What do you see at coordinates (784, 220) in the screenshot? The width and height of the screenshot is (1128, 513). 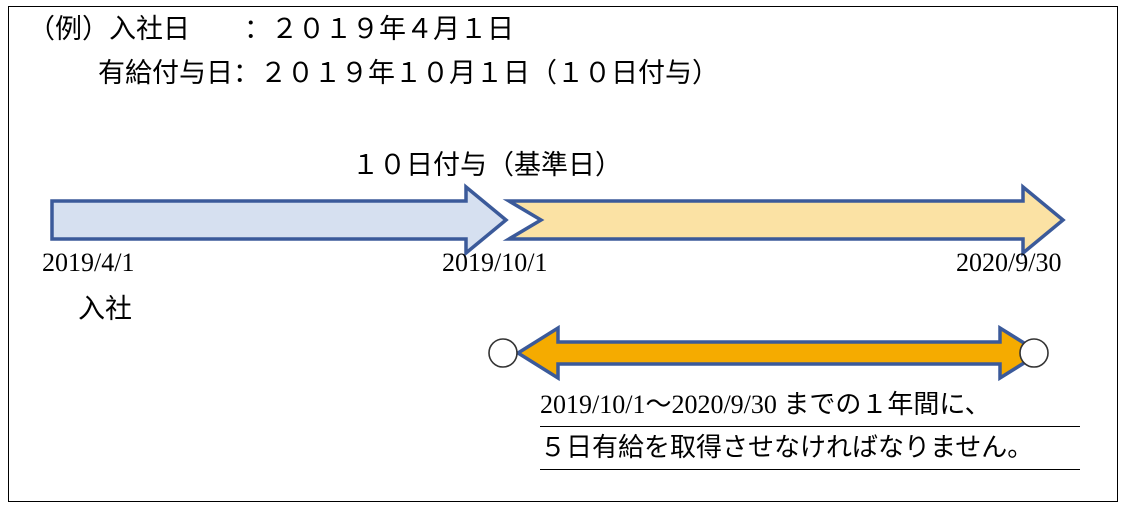 I see `grant-year-period-arrow` at bounding box center [784, 220].